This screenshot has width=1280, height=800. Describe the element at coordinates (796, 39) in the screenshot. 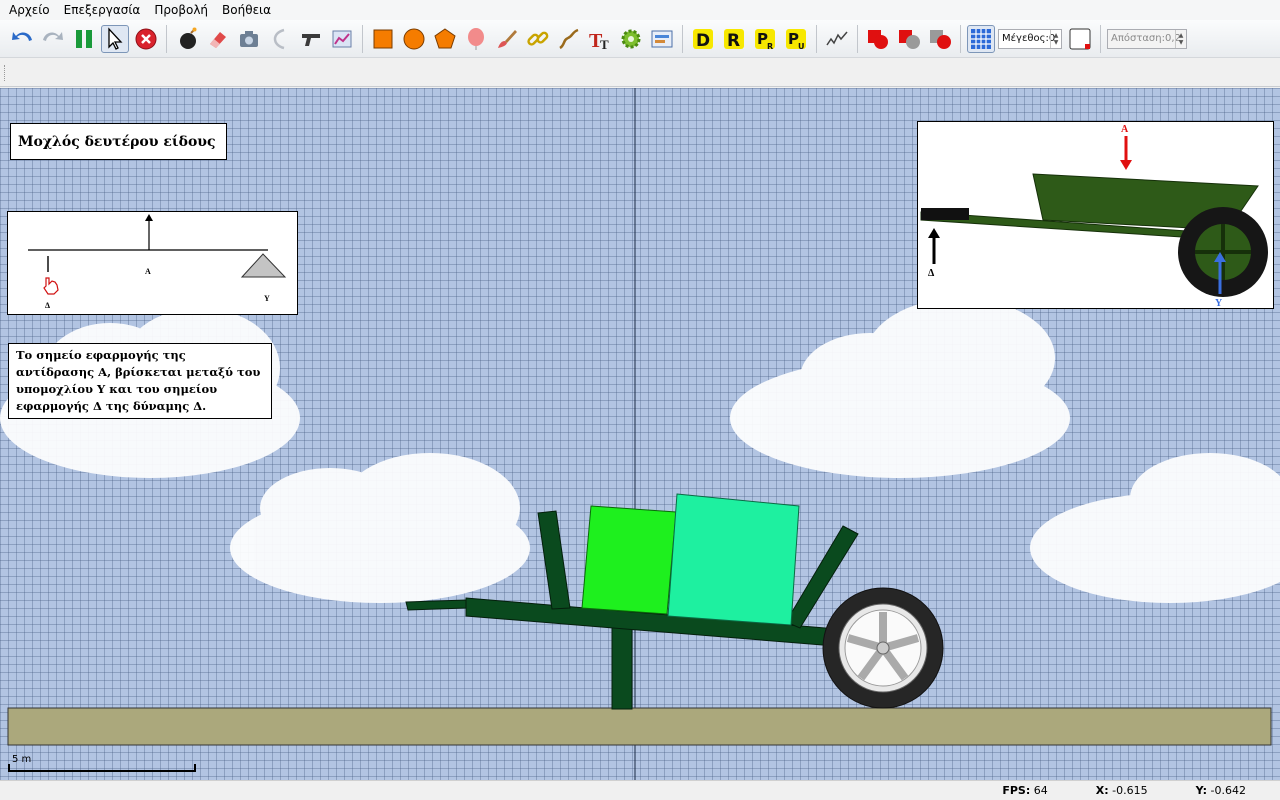

I see `joint-pu-icon: PU` at that location.